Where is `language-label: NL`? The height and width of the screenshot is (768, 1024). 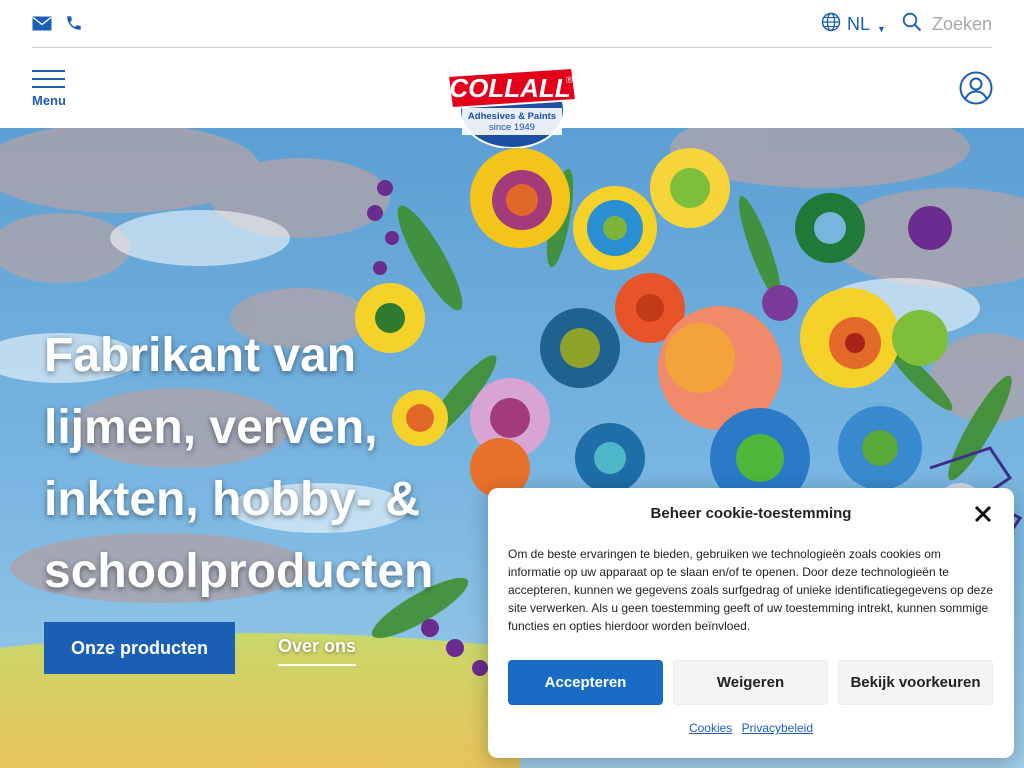 language-label: NL is located at coordinates (859, 24).